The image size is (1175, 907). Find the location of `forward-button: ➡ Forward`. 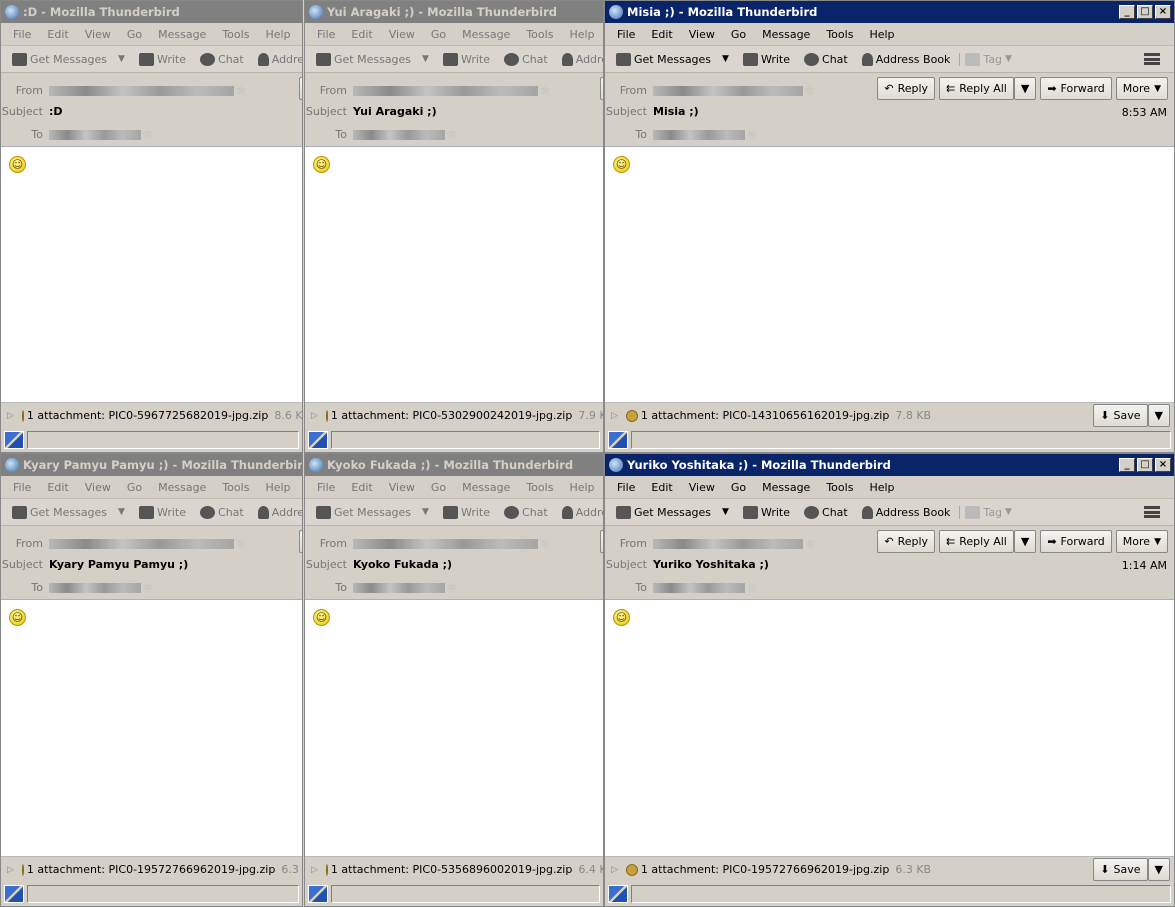

forward-button: ➡ Forward is located at coordinates (1076, 88).